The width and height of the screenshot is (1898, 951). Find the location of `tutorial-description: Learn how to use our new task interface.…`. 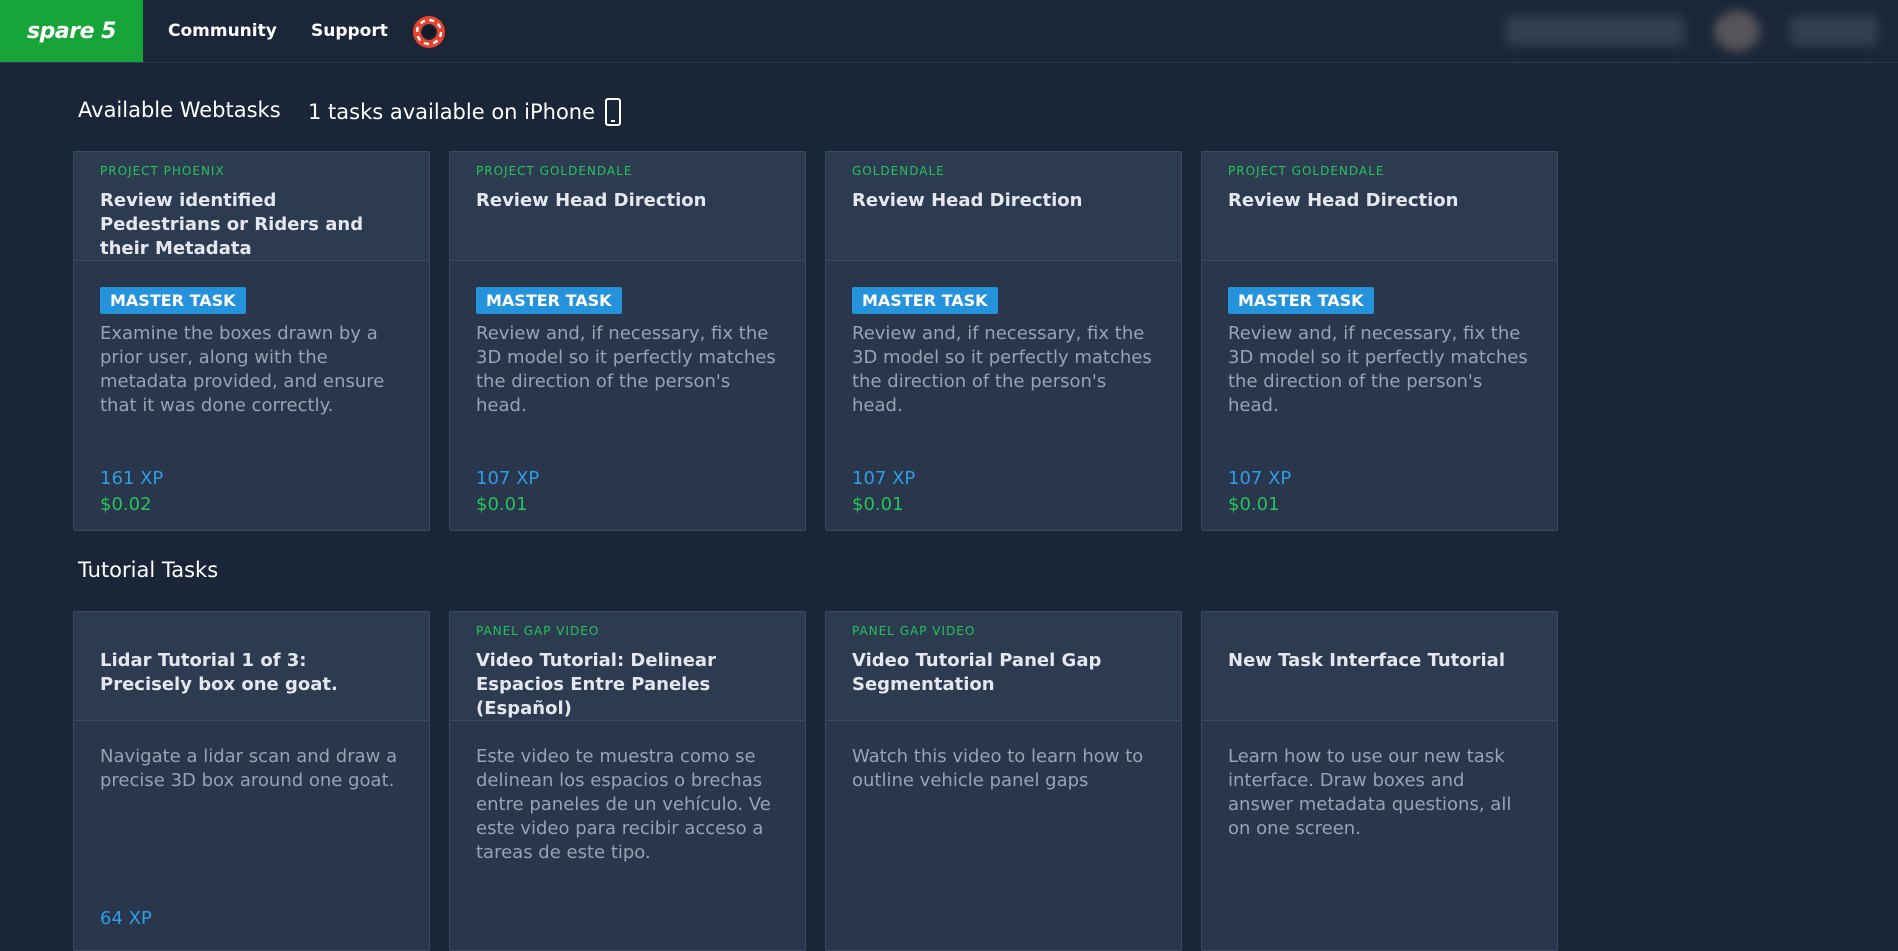

tutorial-description: Learn how to use our new task interface.… is located at coordinates (1370, 792).